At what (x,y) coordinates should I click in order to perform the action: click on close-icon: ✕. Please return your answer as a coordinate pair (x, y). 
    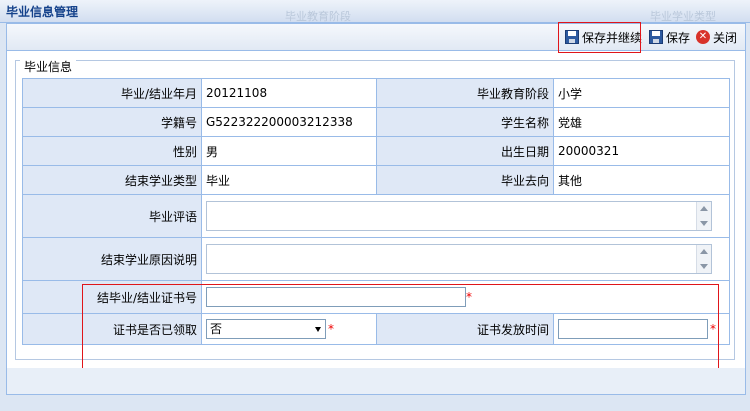
    Looking at the image, I should click on (703, 37).